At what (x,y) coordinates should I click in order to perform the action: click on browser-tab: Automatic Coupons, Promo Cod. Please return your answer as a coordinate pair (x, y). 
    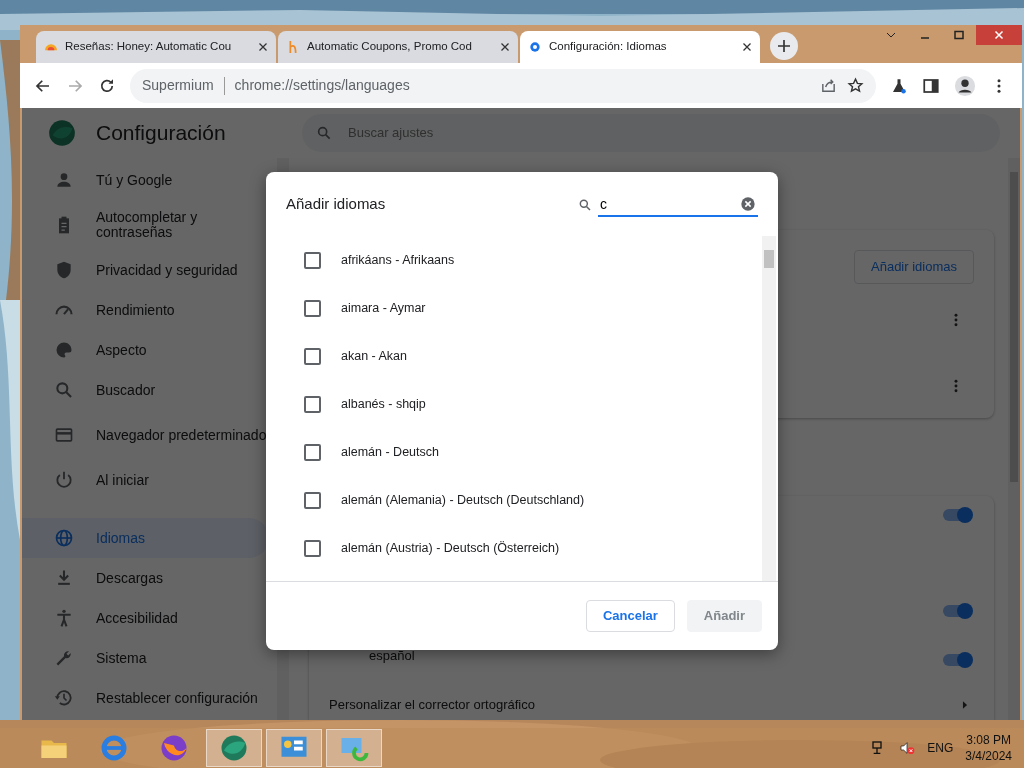
    Looking at the image, I should click on (398, 47).